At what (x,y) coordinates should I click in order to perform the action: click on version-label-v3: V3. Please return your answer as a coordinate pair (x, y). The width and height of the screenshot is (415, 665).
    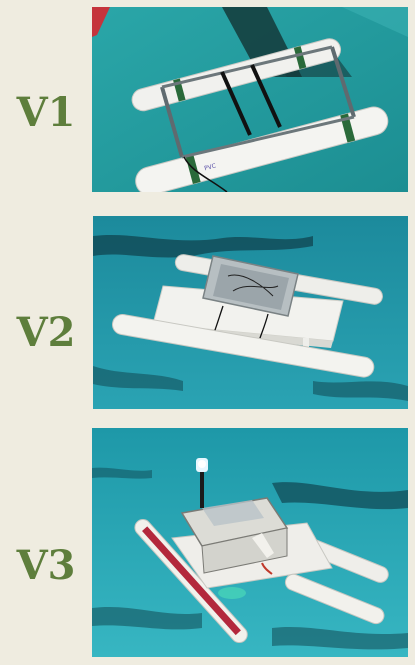
    Looking at the image, I should click on (46, 565).